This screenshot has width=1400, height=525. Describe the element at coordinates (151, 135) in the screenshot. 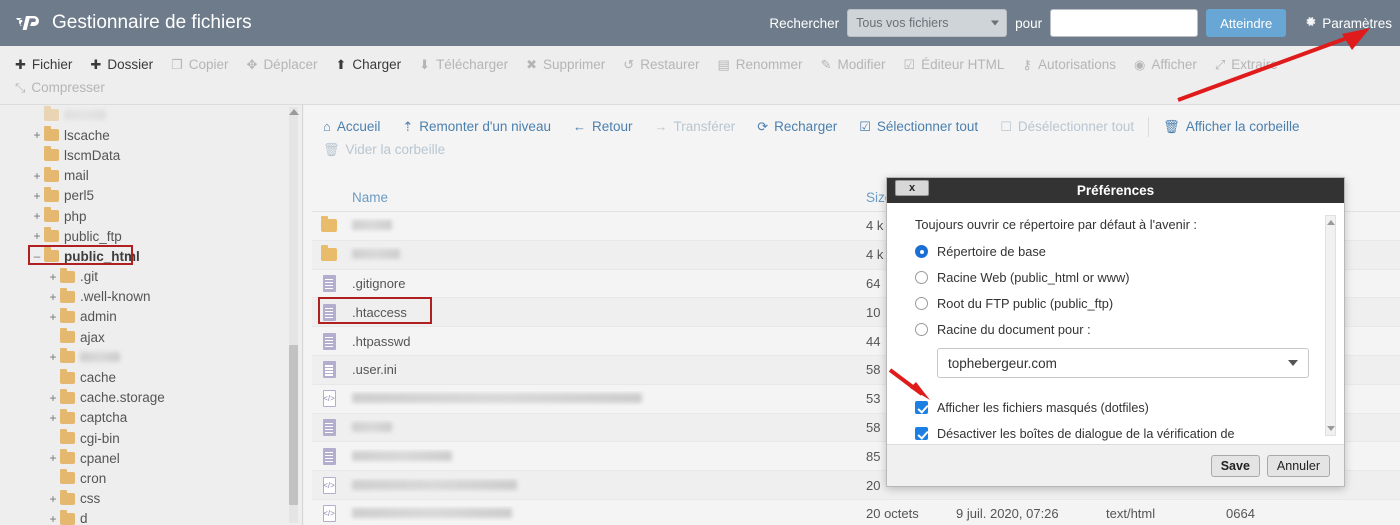

I see `tree-node-lscache: + lscache` at that location.